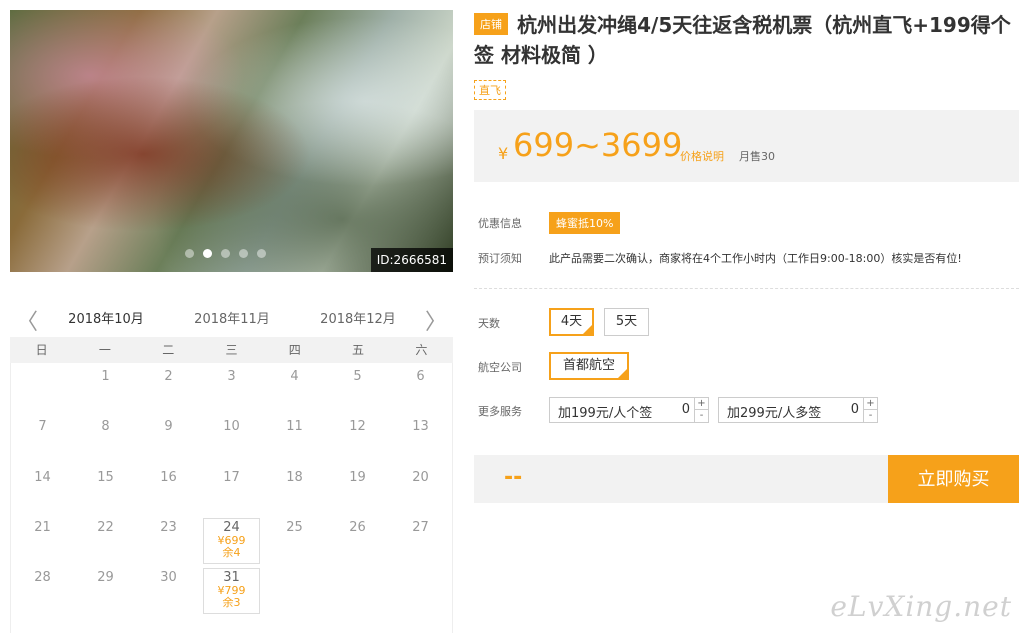 The image size is (1024, 633). Describe the element at coordinates (231, 489) in the screenshot. I see `calendar-day: 17` at that location.